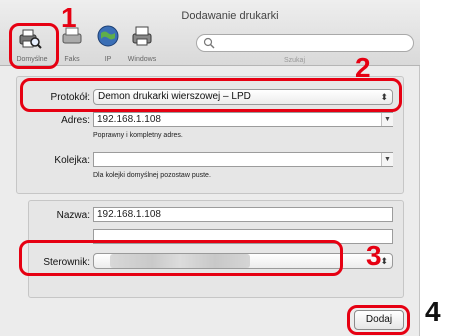  What do you see at coordinates (305, 43) in the screenshot?
I see `search-field` at bounding box center [305, 43].